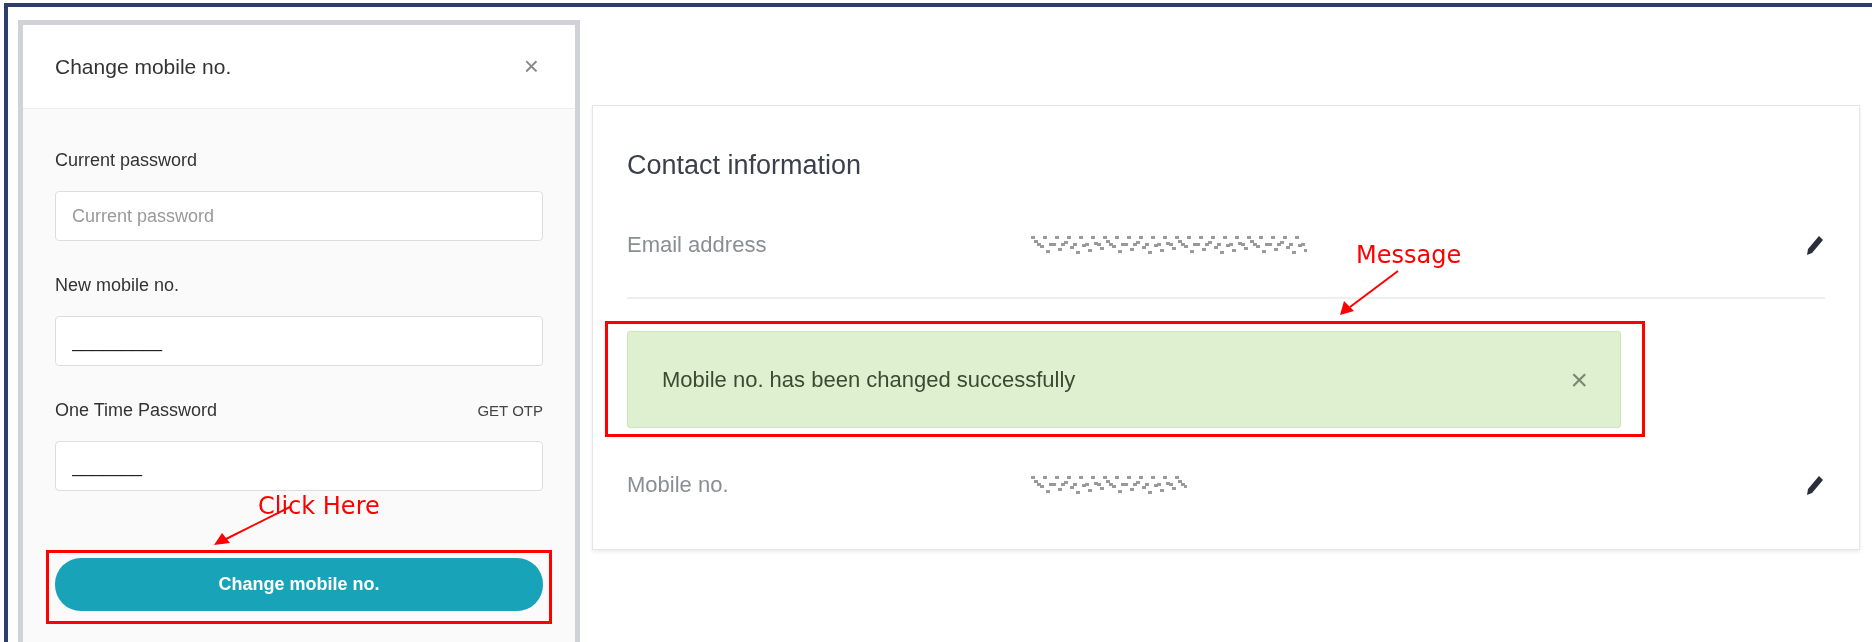  I want to click on field-label: One Time Password, so click(136, 410).